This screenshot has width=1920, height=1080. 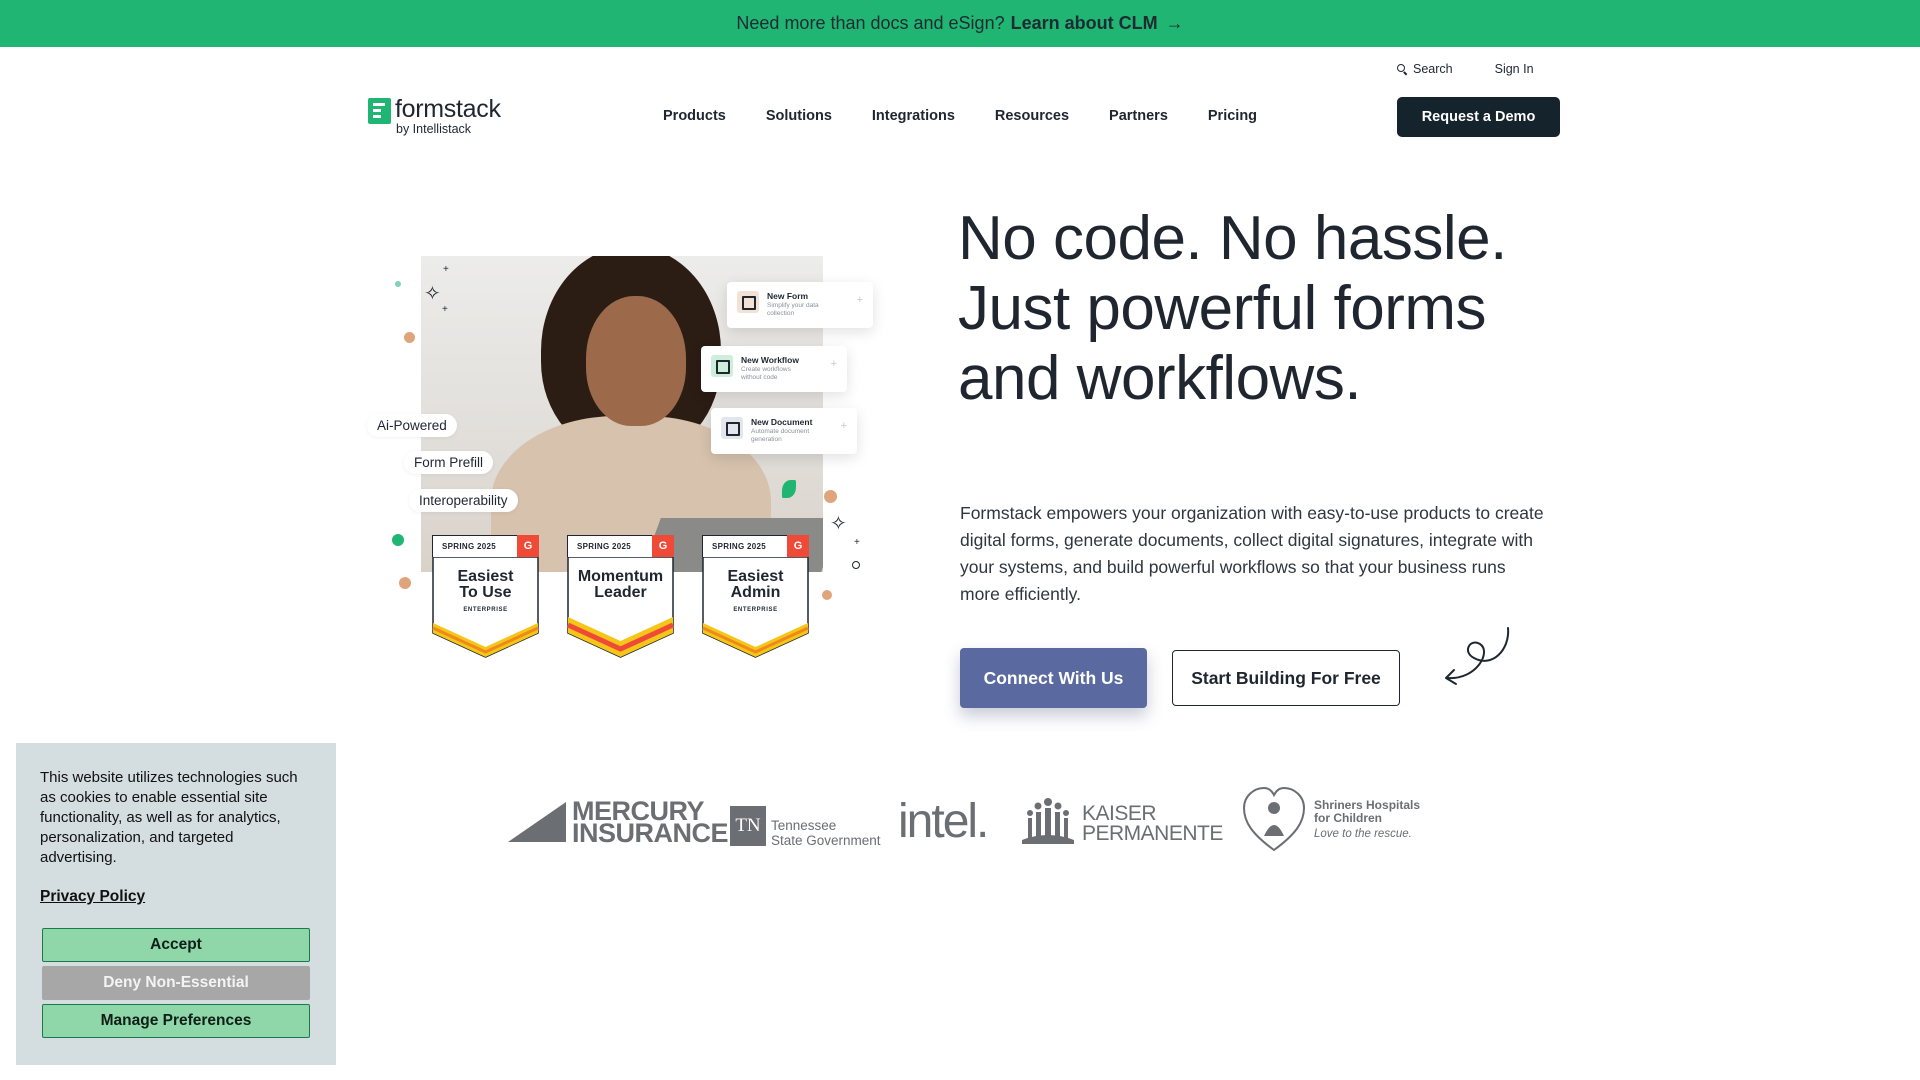 I want to click on badge-label: Easiest Admin, so click(x=755, y=585).